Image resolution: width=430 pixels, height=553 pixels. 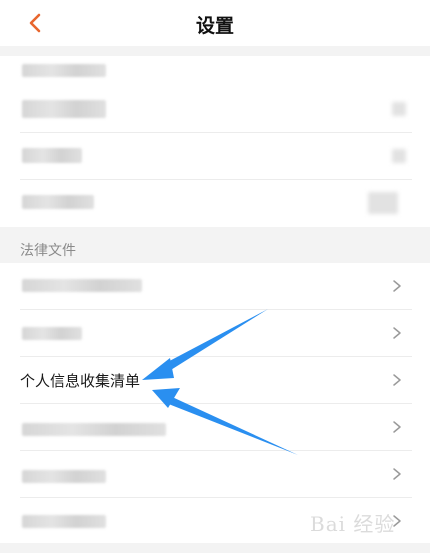 What do you see at coordinates (158, 369) in the screenshot?
I see `arrowhead-upper` at bounding box center [158, 369].